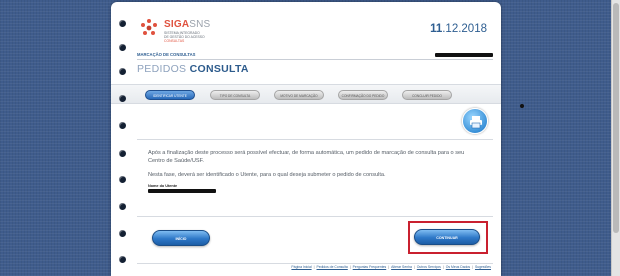 Image resolution: width=620 pixels, height=276 pixels. I want to click on logo-line-3: CONSULTAS, so click(174, 41).